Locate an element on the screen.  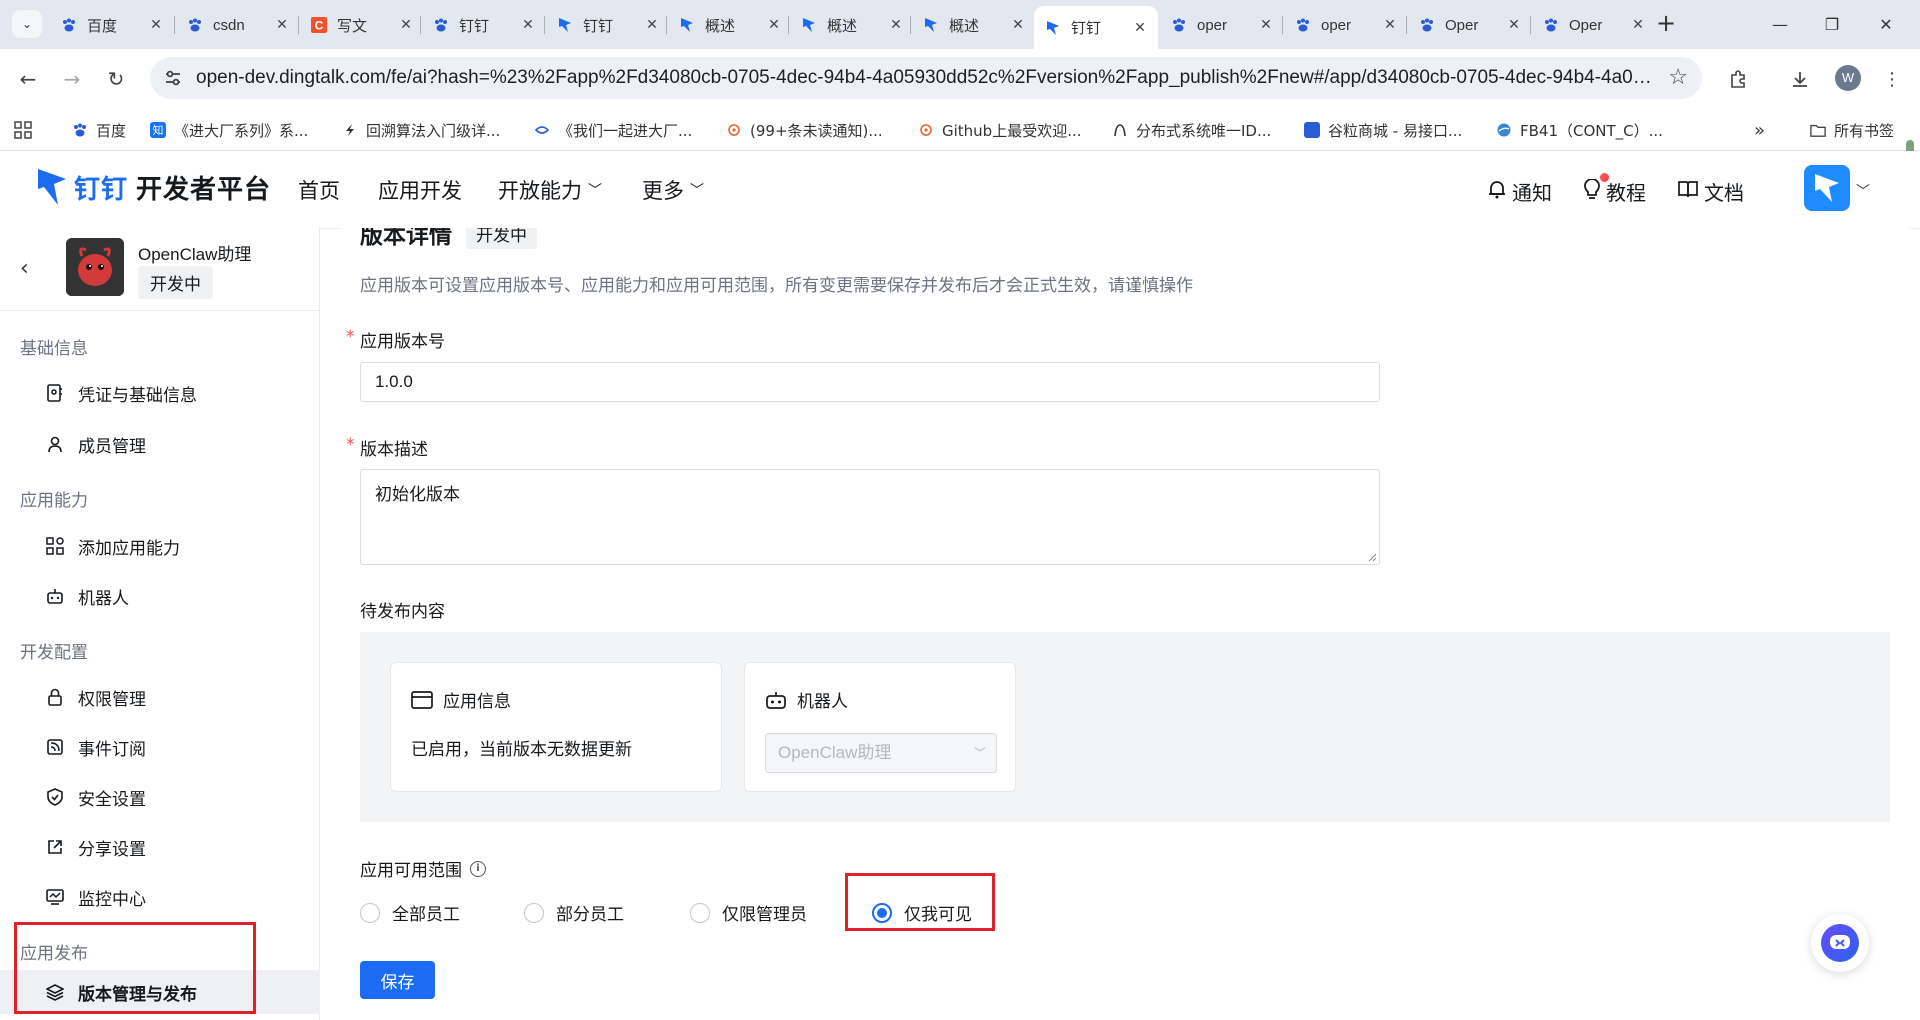
brand-logo: 钉钉 开发者平台 is located at coordinates (153, 187).